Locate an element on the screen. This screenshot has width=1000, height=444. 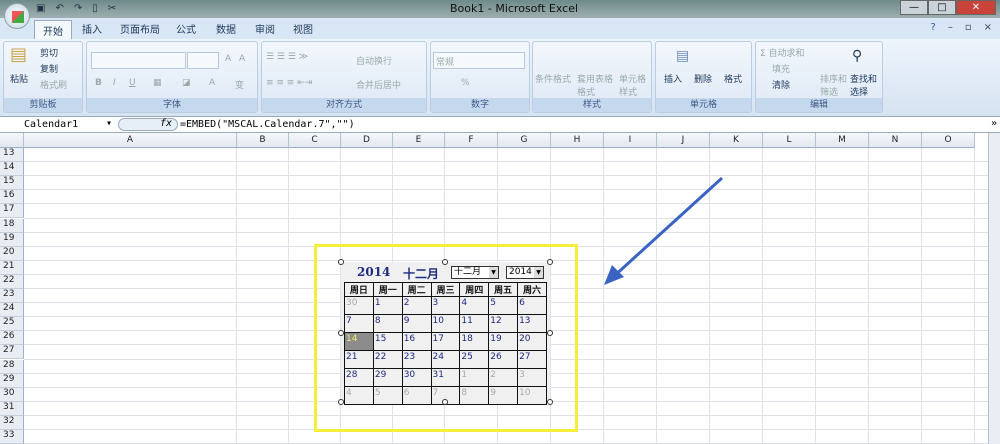
office-button is located at coordinates (17, 16).